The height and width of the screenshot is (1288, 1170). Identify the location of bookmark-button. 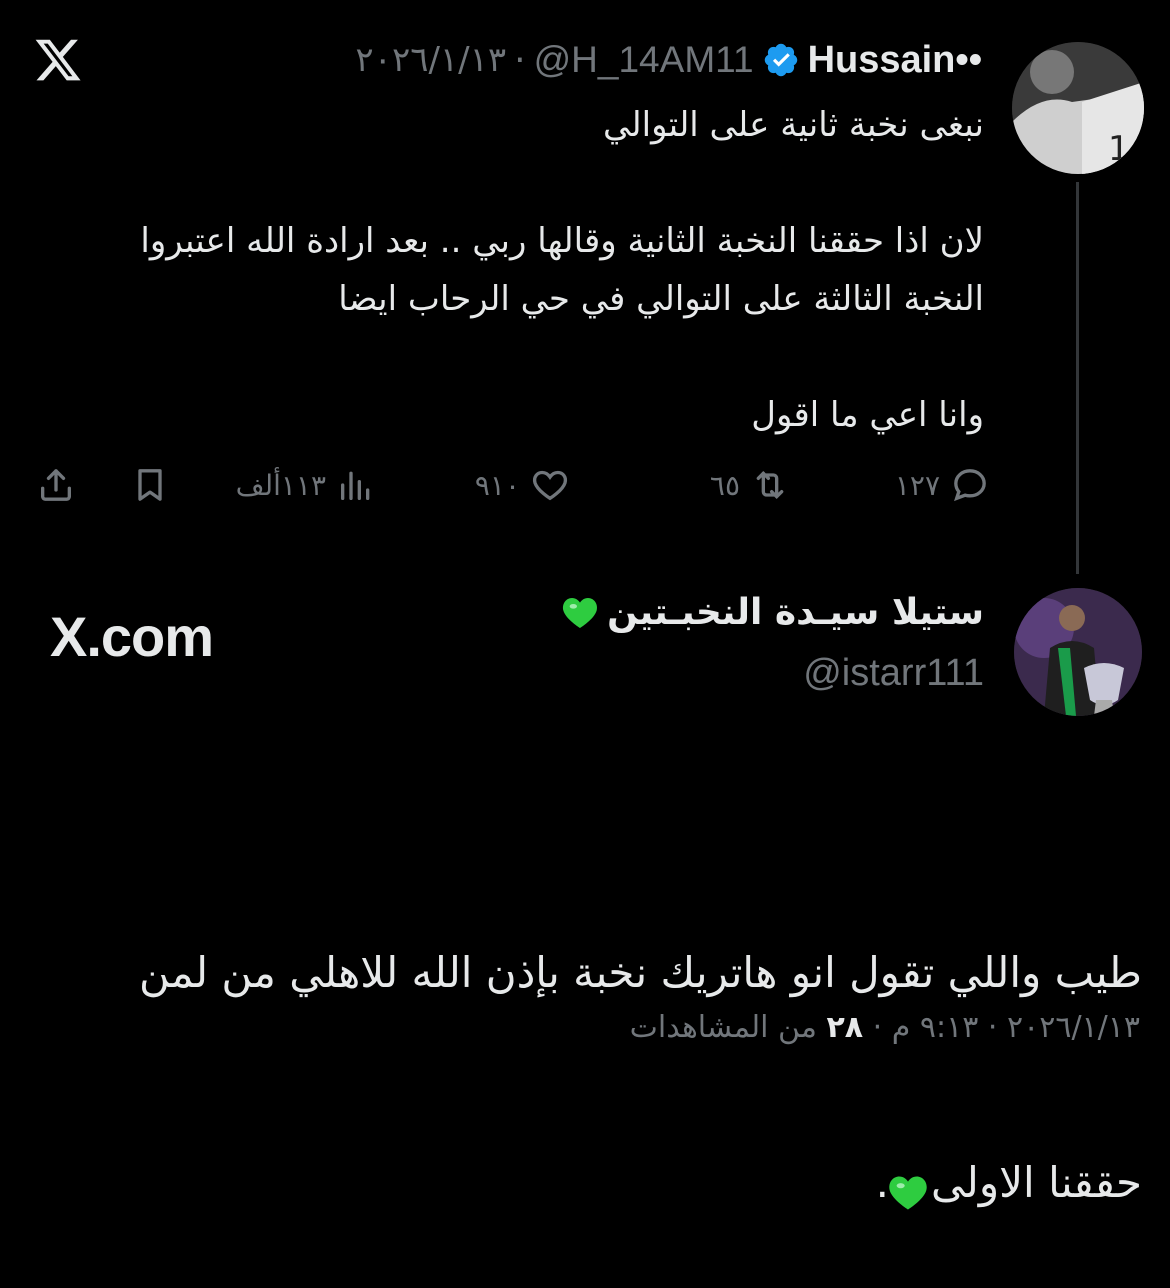
(150, 485).